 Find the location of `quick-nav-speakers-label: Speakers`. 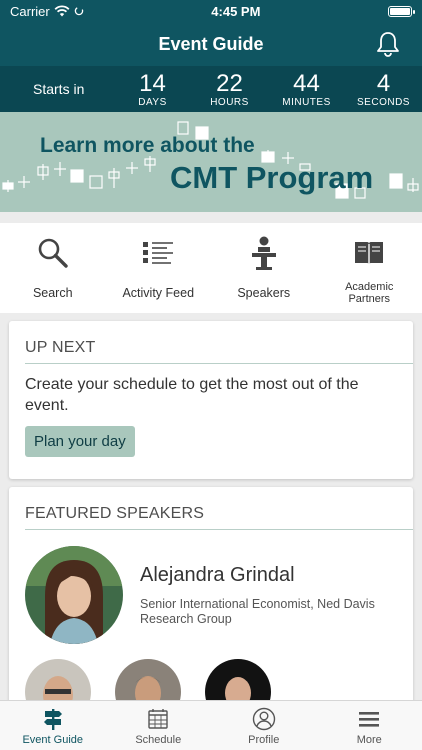

quick-nav-speakers-label: Speakers is located at coordinates (264, 293).